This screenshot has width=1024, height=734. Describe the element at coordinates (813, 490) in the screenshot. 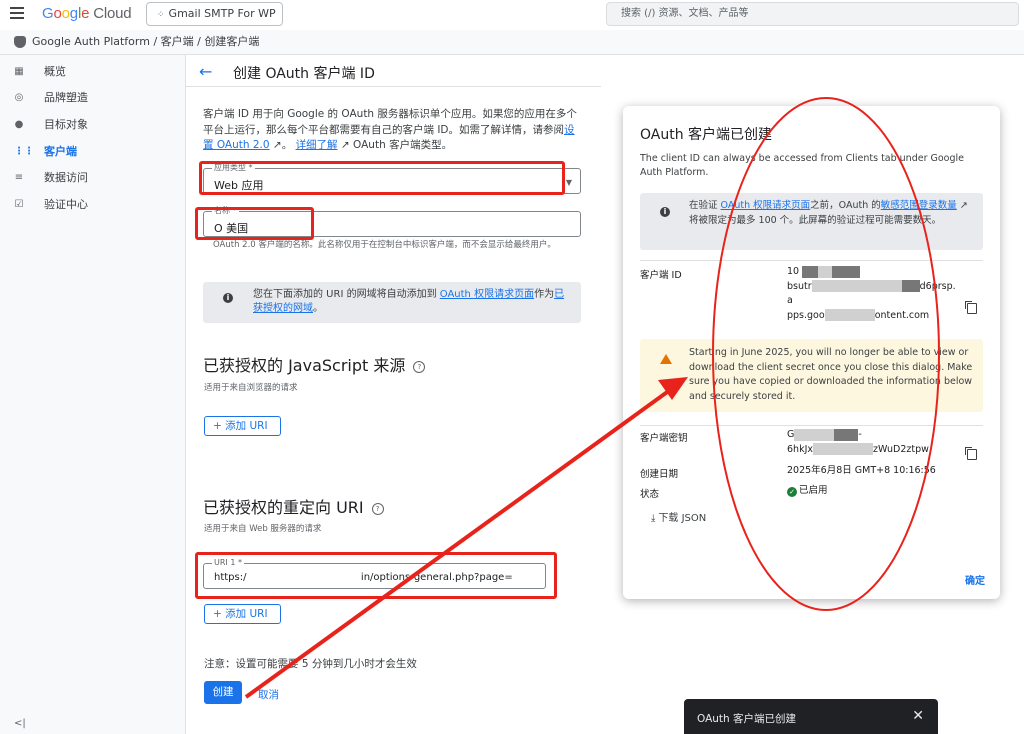

I see `status-badge: 已启用` at that location.